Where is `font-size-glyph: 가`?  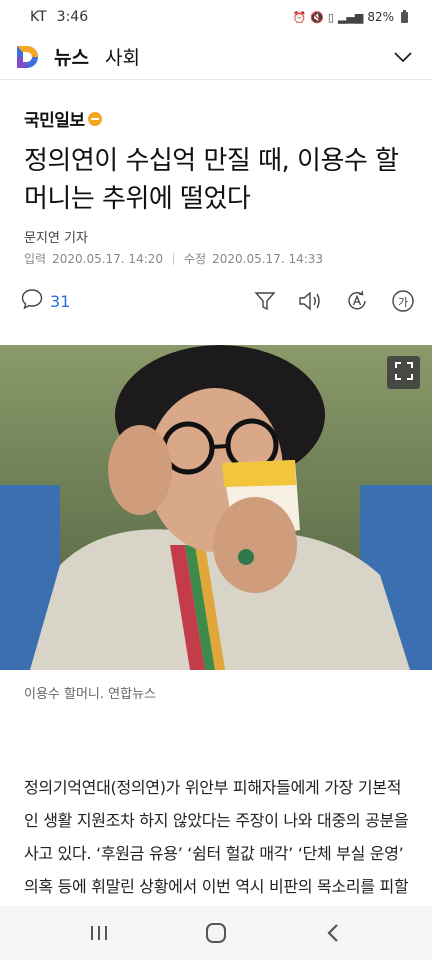
font-size-glyph: 가 is located at coordinates (403, 302).